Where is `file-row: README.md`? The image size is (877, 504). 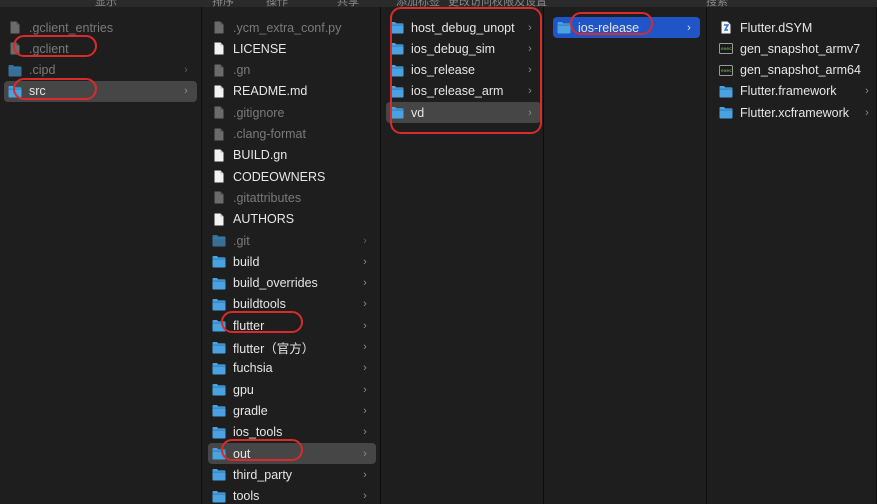
file-row: README.md is located at coordinates (292, 91).